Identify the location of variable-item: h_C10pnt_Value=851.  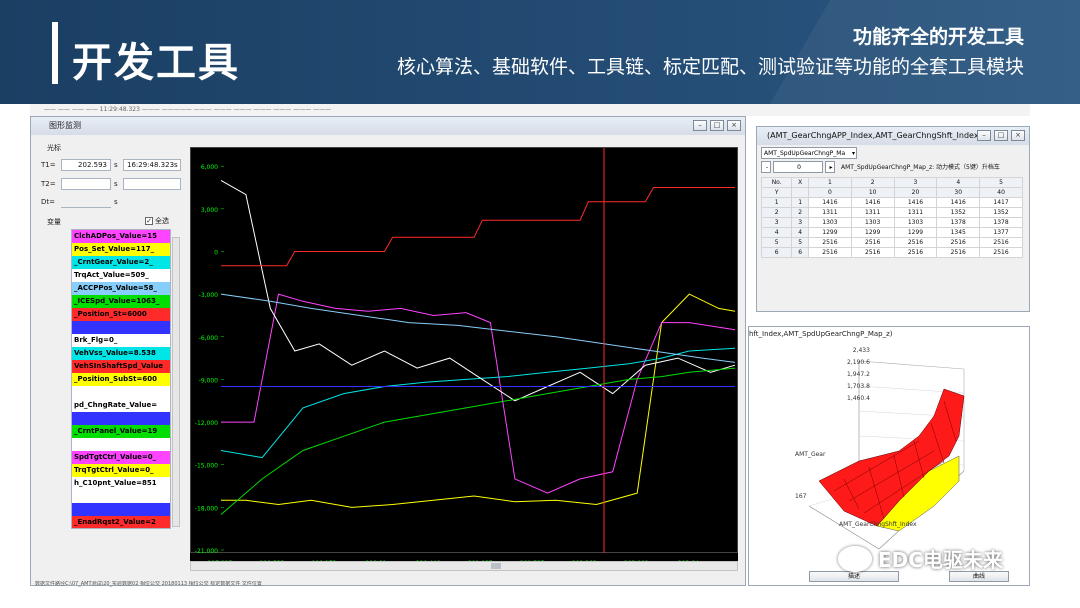
(121, 483).